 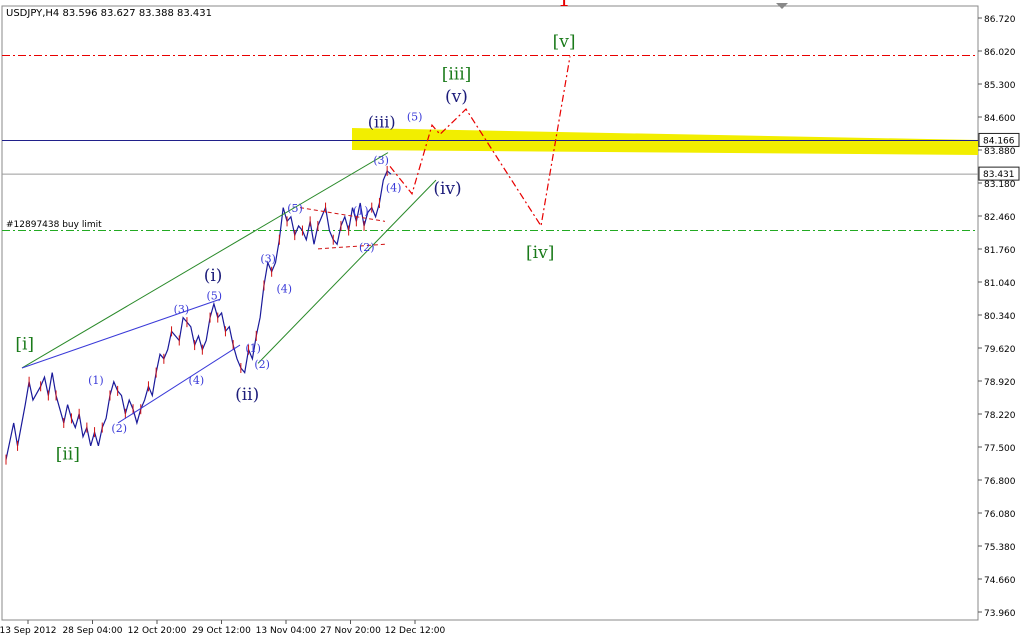 I want to click on y-tick-label: 73.960, so click(x=1000, y=614).